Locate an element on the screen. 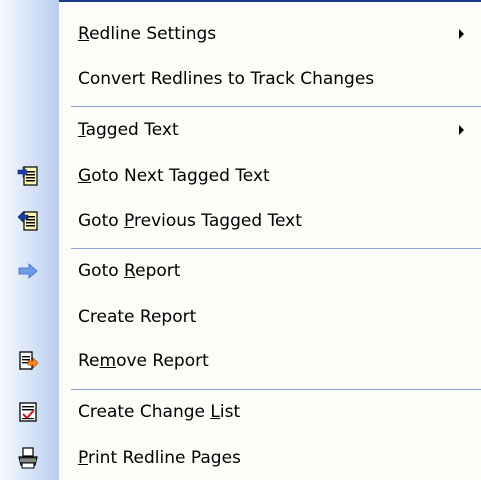 The height and width of the screenshot is (480, 481). menu-item-label: Goto Next Tagged Text is located at coordinates (174, 176).